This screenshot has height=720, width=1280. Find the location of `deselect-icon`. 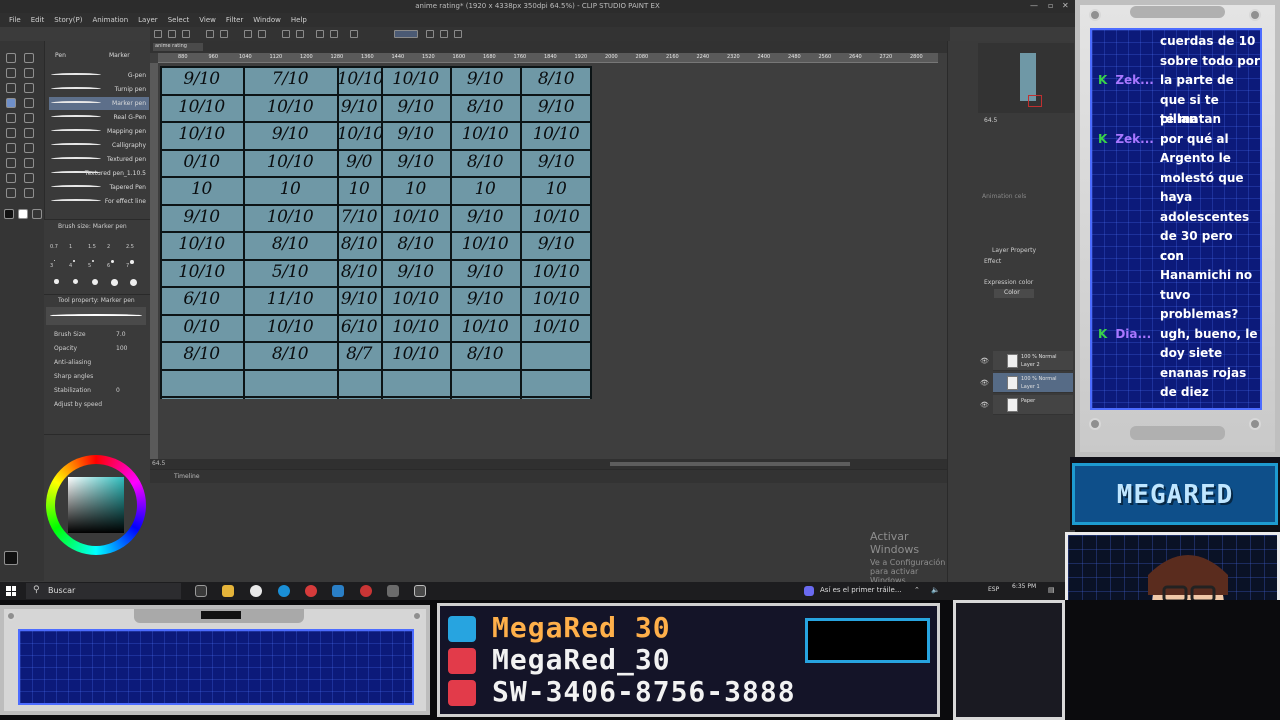

deselect-icon is located at coordinates (300, 34).